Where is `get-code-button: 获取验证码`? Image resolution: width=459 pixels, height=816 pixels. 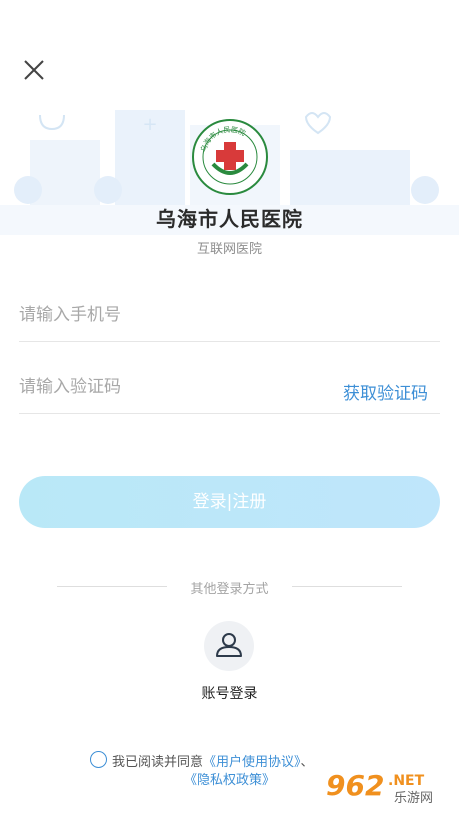
get-code-button: 获取验证码 is located at coordinates (385, 391).